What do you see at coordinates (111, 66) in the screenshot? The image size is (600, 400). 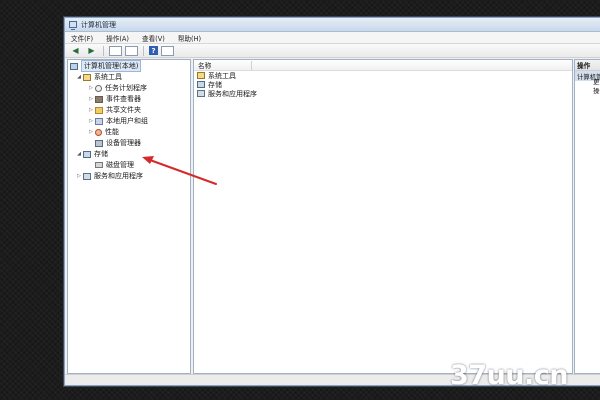 I see `tree-label: 计算机管理(本地)` at bounding box center [111, 66].